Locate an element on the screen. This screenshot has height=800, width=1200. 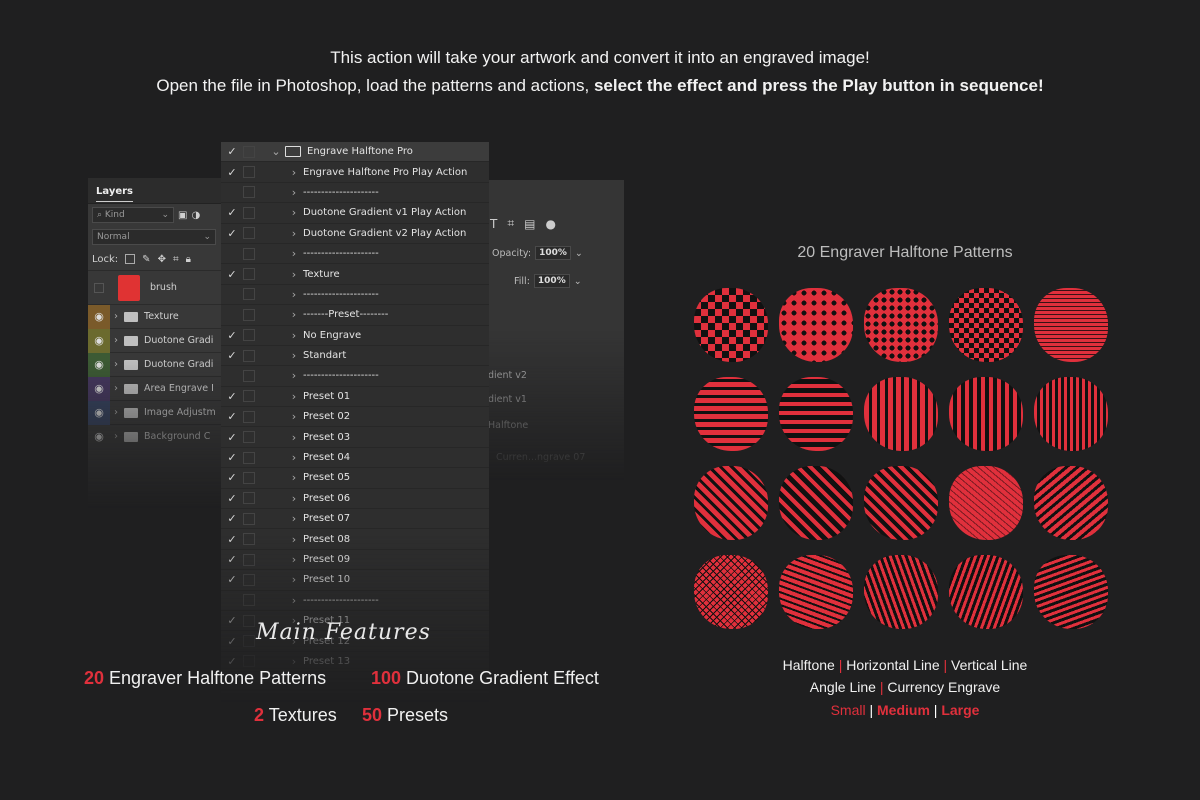
action-row: ✓ › Preset 05 is located at coordinates (355, 478).